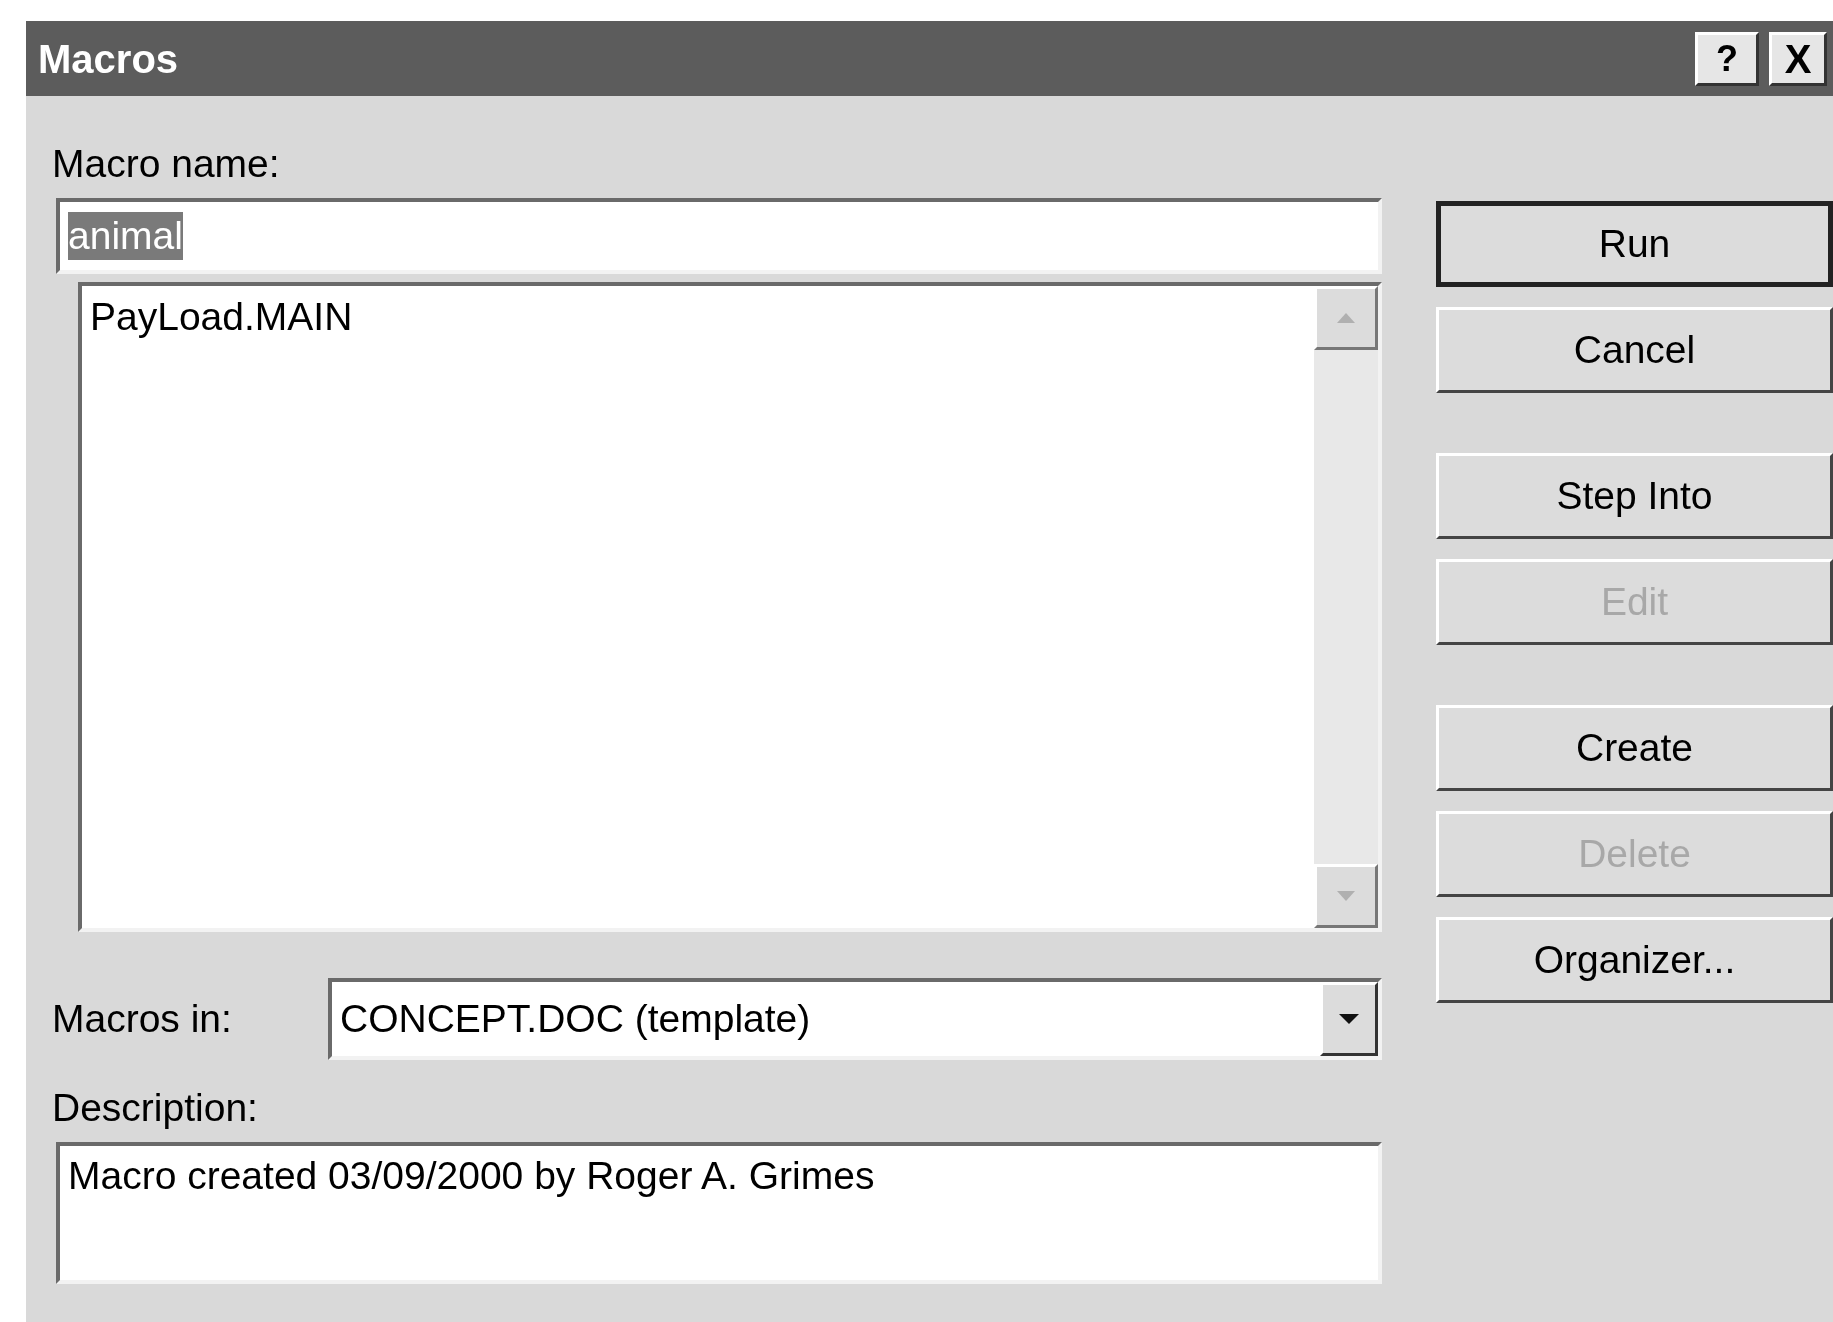  Describe the element at coordinates (471, 1175) in the screenshot. I see `description-text: Macro created 03/09/2000 by Roger A. Grimes` at that location.